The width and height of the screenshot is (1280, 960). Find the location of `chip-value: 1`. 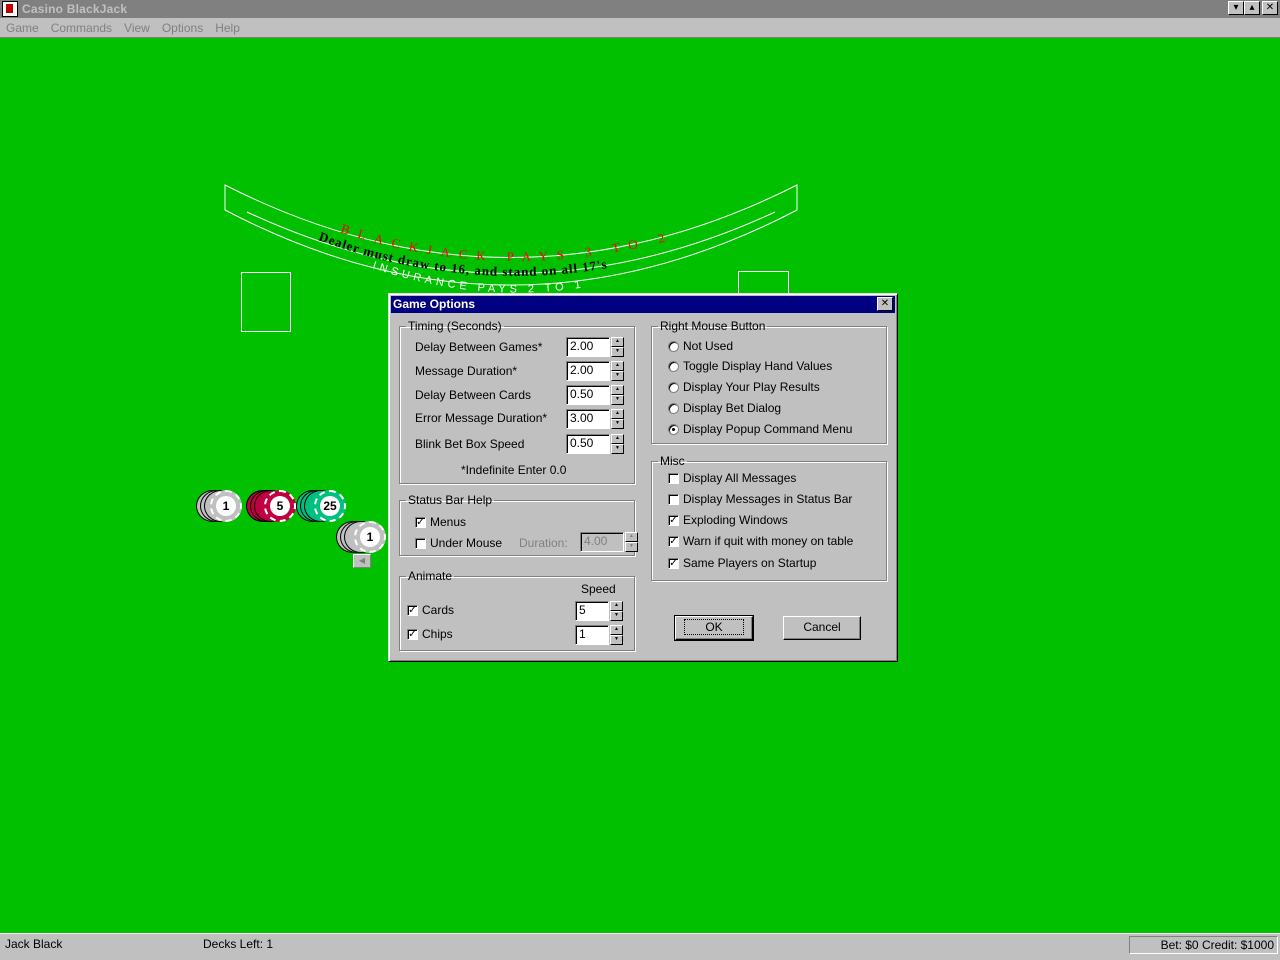

chip-value: 1 is located at coordinates (226, 506).